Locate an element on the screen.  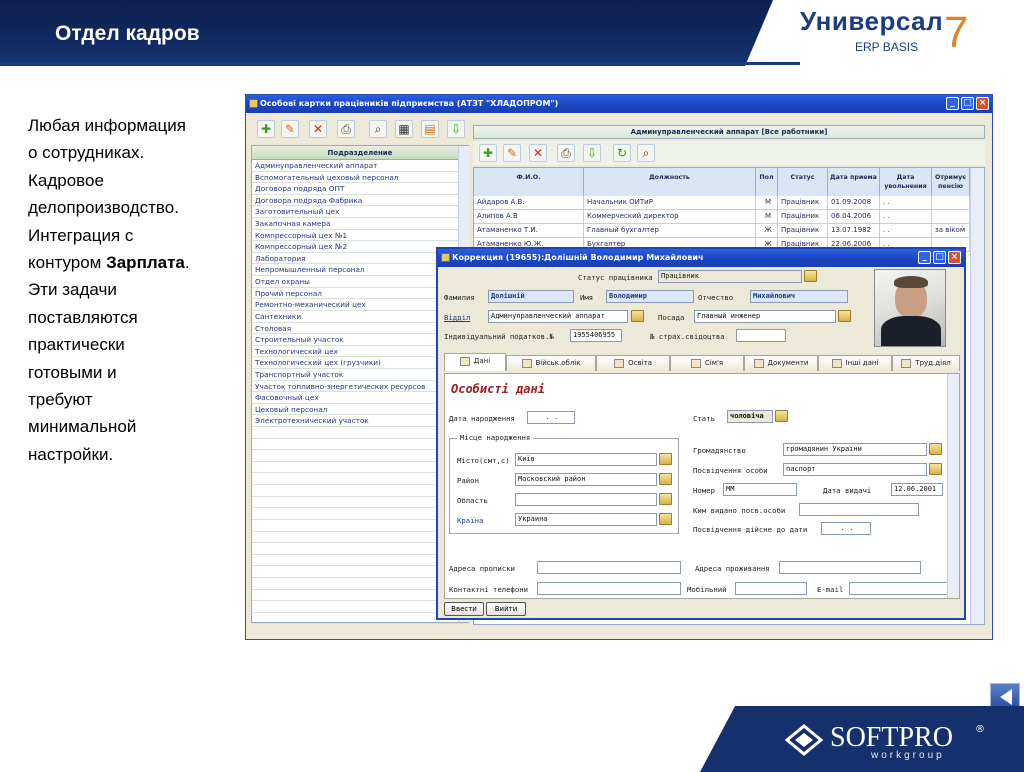
export-icon: ⇩ is located at coordinates (456, 129).